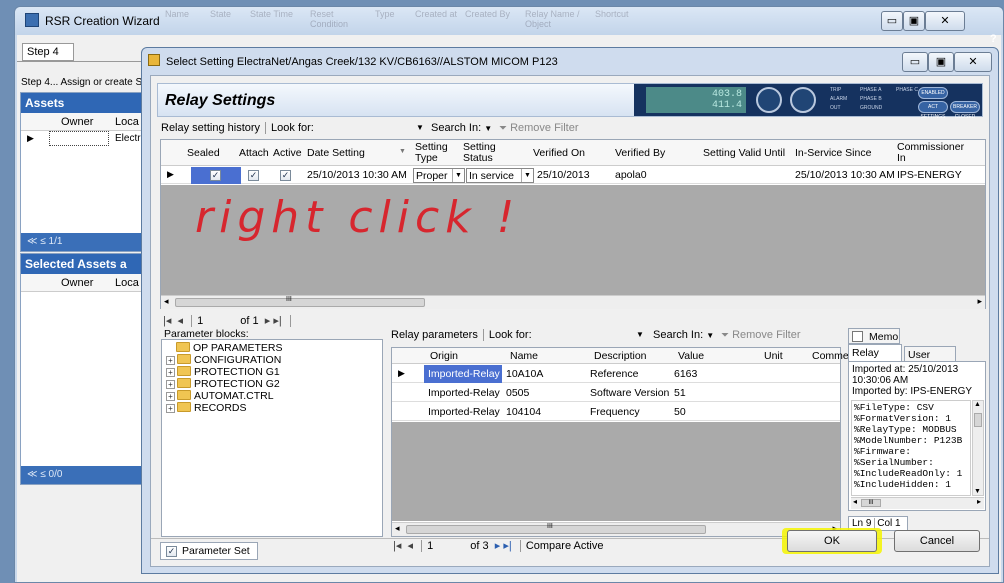  I want to click on tree-item: + RECORDS, so click(206, 408).